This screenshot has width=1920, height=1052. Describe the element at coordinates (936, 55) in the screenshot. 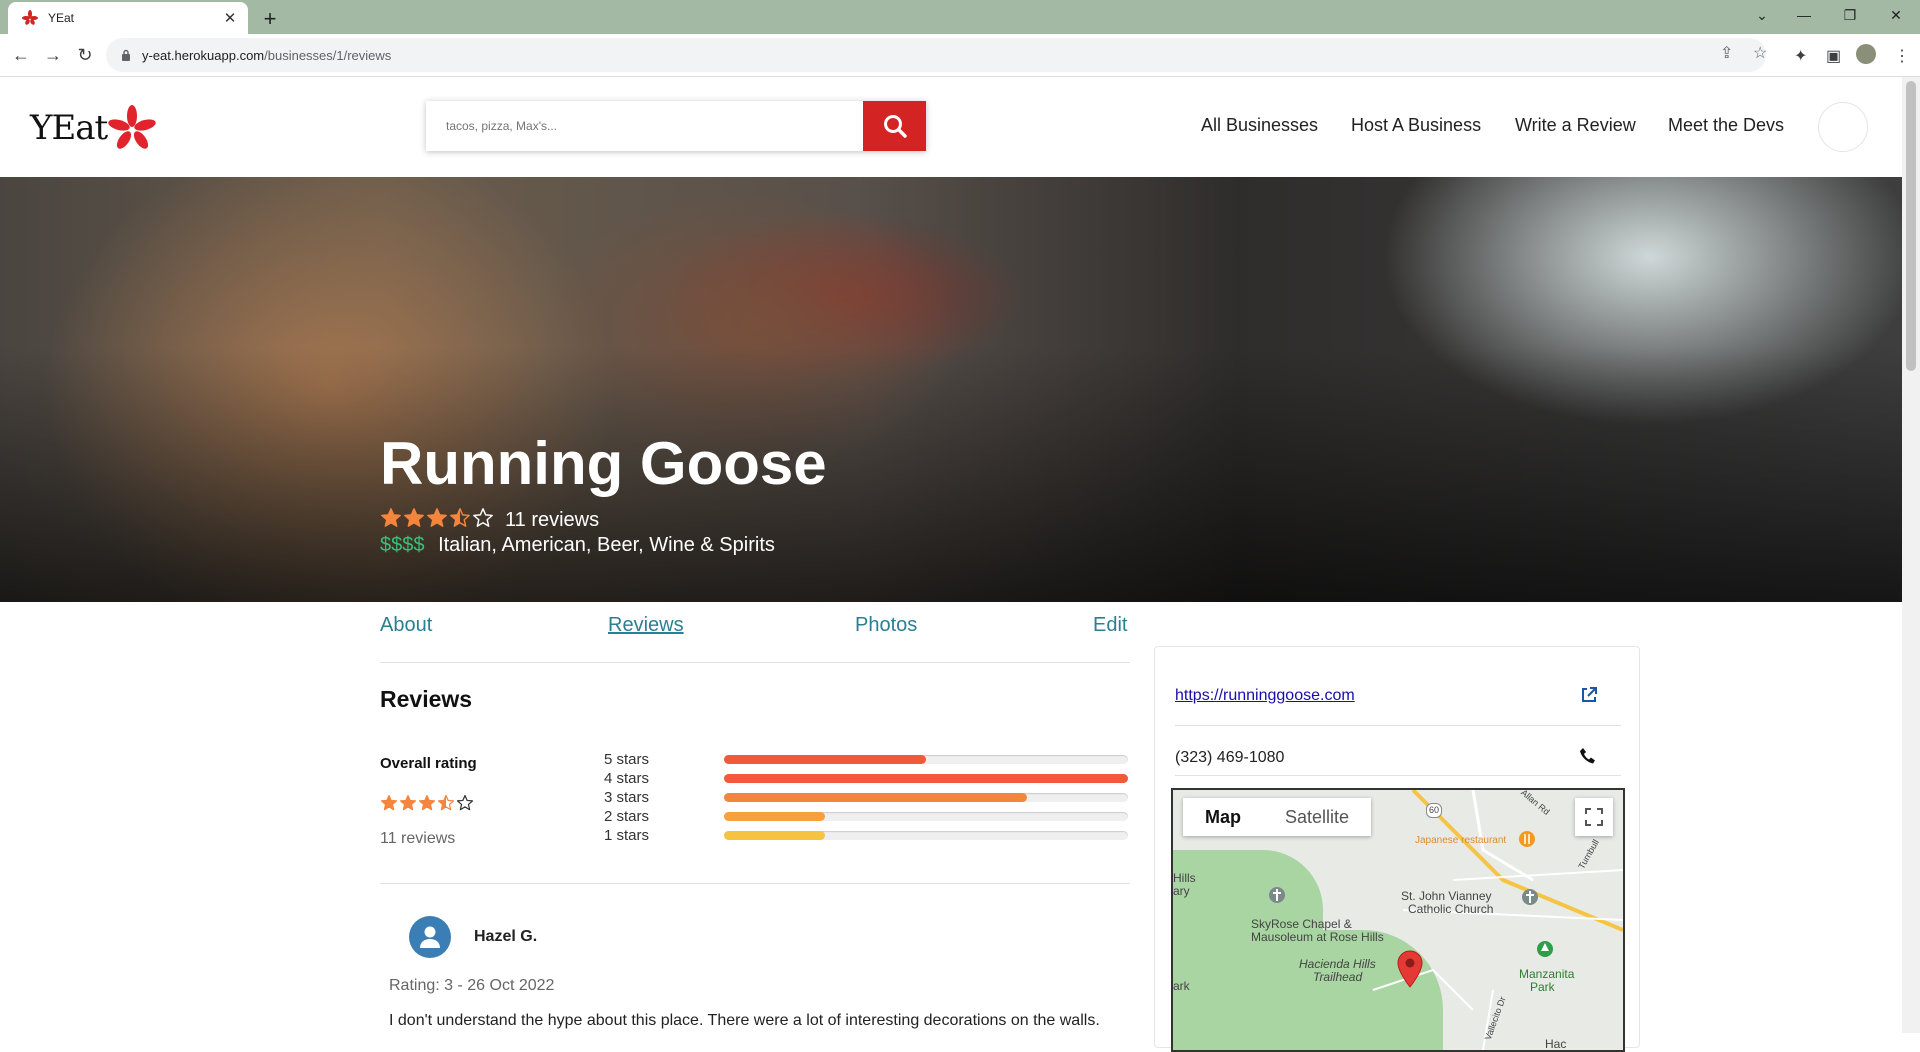

I see `address-bar: y-eat.herokuapp.com/businesses/1/reviews` at that location.